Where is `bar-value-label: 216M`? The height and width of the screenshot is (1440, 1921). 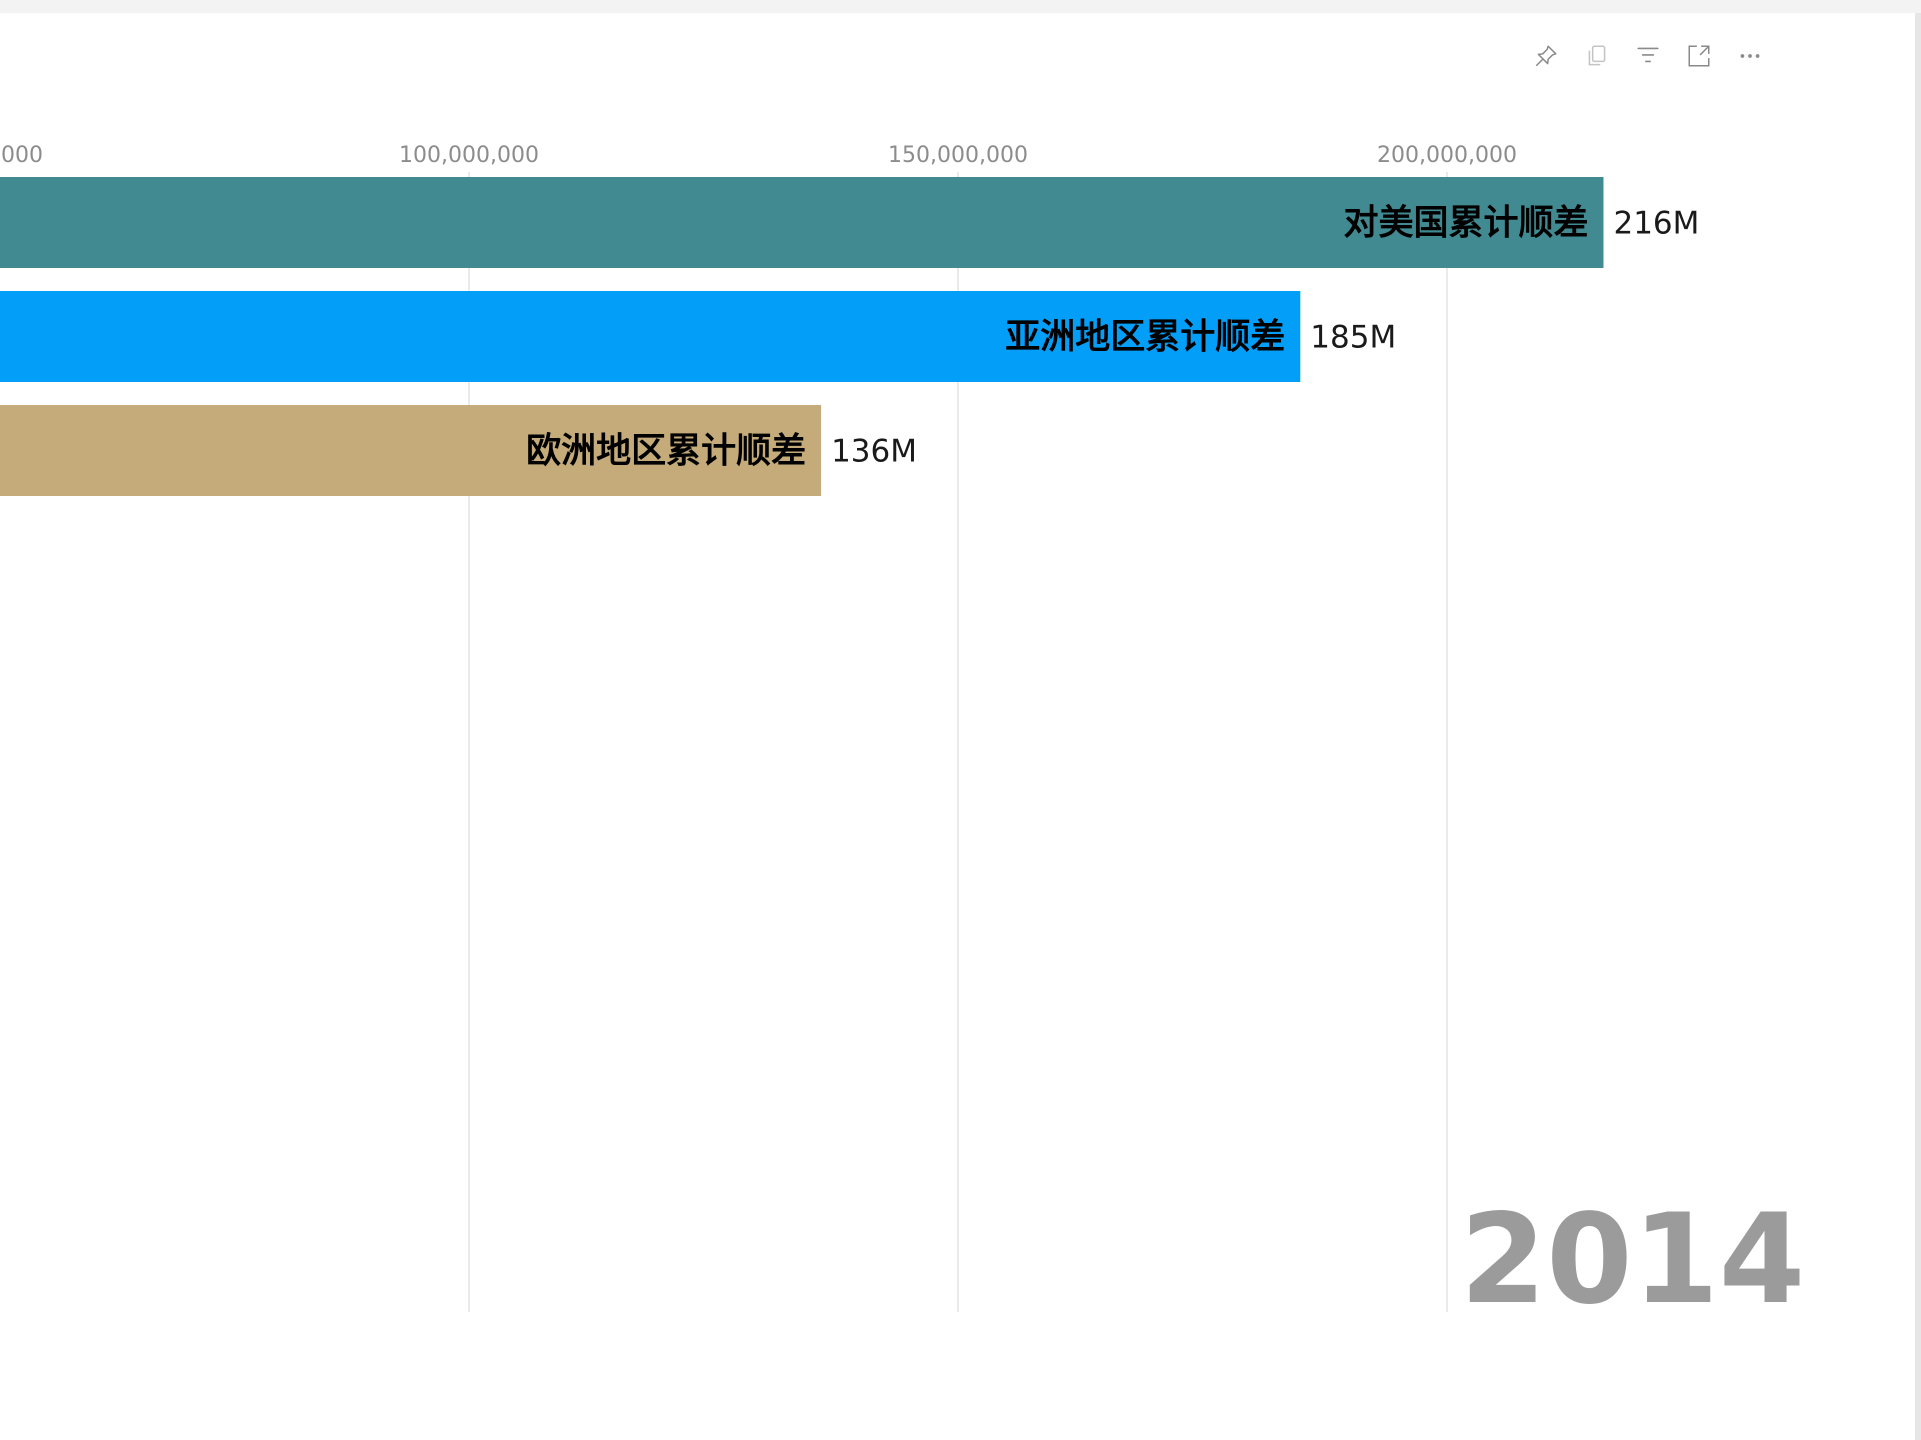 bar-value-label: 216M is located at coordinates (1656, 224).